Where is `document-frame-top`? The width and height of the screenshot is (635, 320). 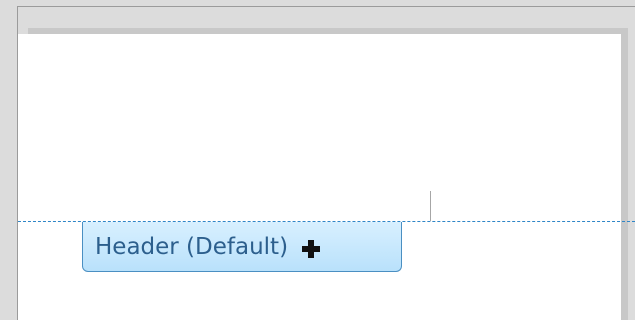 document-frame-top is located at coordinates (326, 6).